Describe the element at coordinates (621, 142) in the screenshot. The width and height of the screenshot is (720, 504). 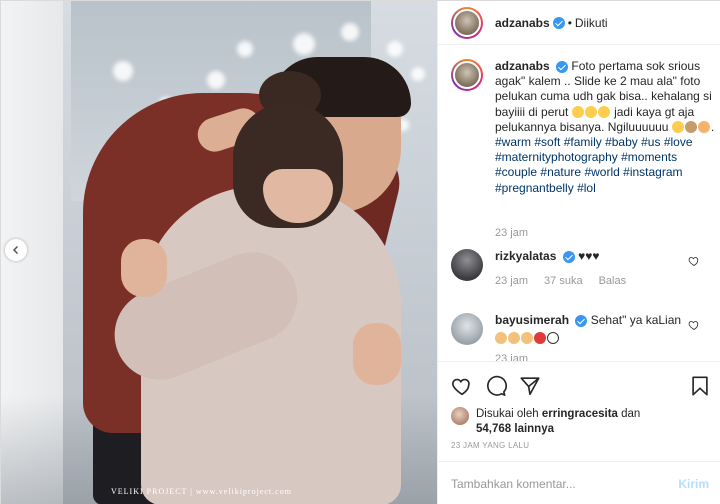
I see `hashtag-link: #baby` at that location.